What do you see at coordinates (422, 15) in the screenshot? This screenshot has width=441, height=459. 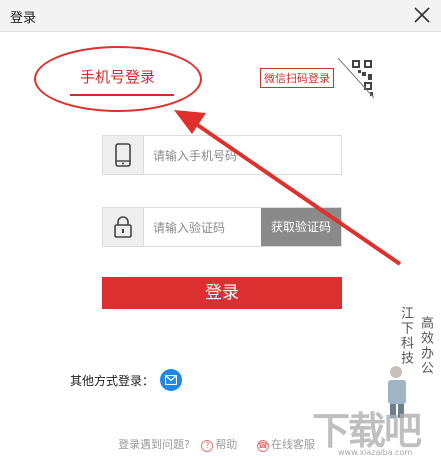 I see `close-icon` at bounding box center [422, 15].